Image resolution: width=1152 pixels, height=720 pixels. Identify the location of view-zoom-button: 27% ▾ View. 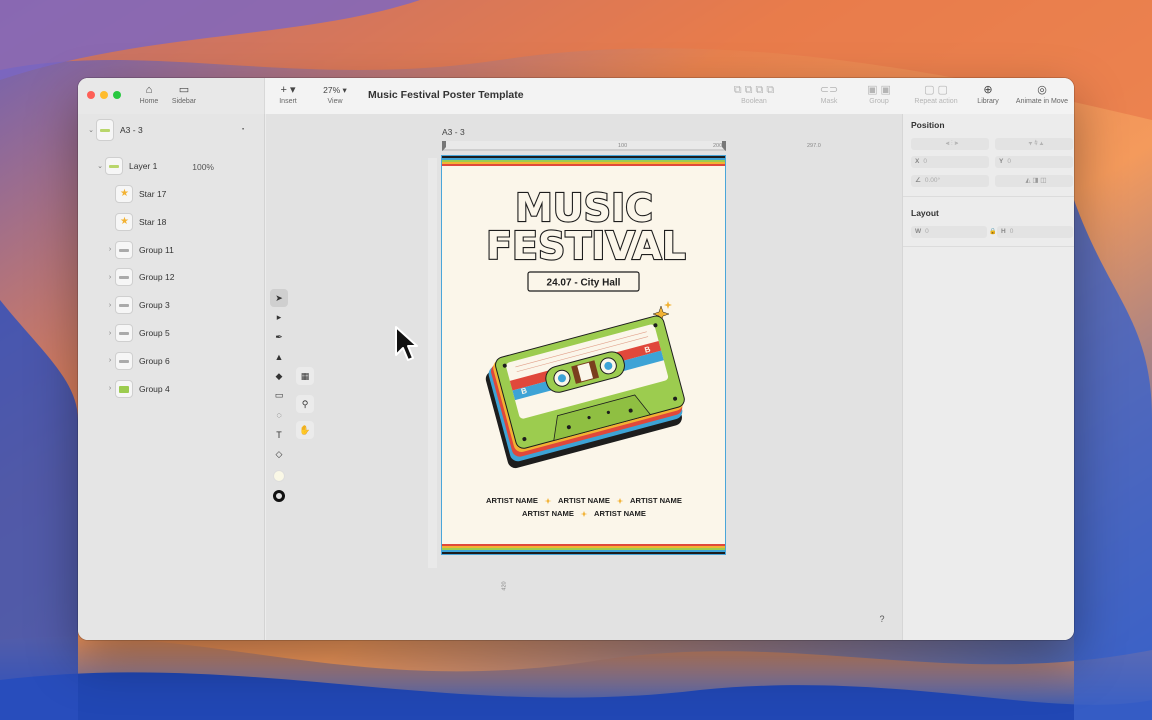
(335, 94).